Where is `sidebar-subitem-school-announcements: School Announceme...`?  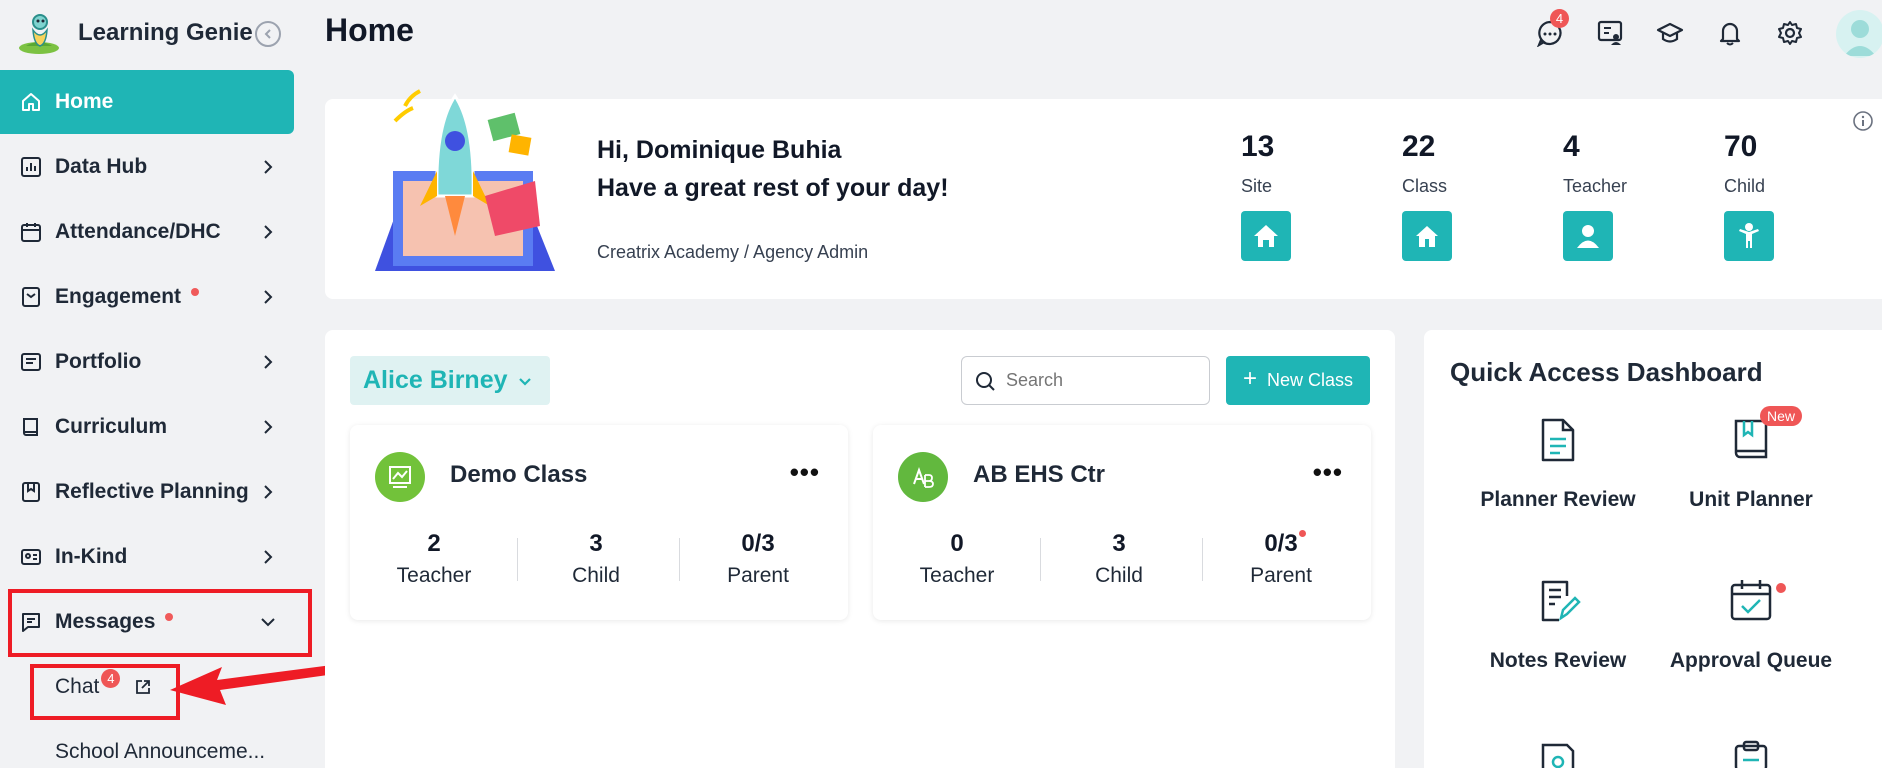 sidebar-subitem-school-announcements: School Announceme... is located at coordinates (160, 752).